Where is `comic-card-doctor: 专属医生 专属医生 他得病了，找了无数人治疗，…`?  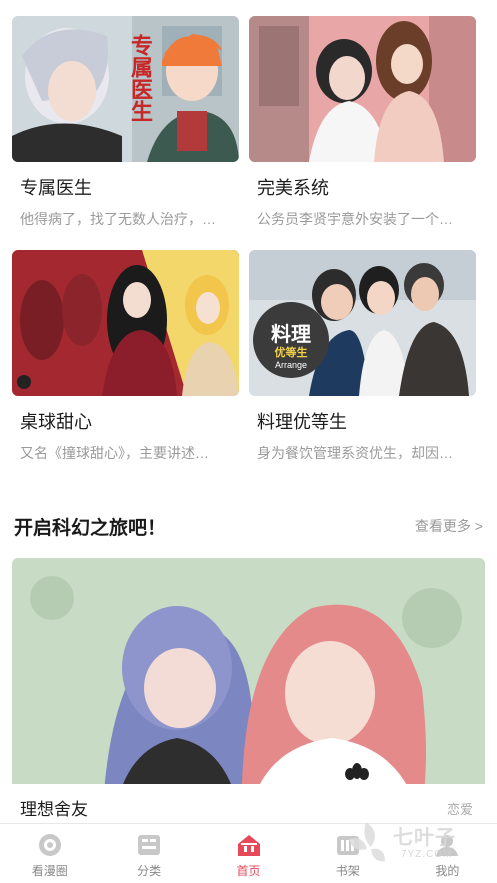
comic-card-doctor: 专属医生 专属医生 他得病了，找了无数人治疗，… is located at coordinates (125, 133).